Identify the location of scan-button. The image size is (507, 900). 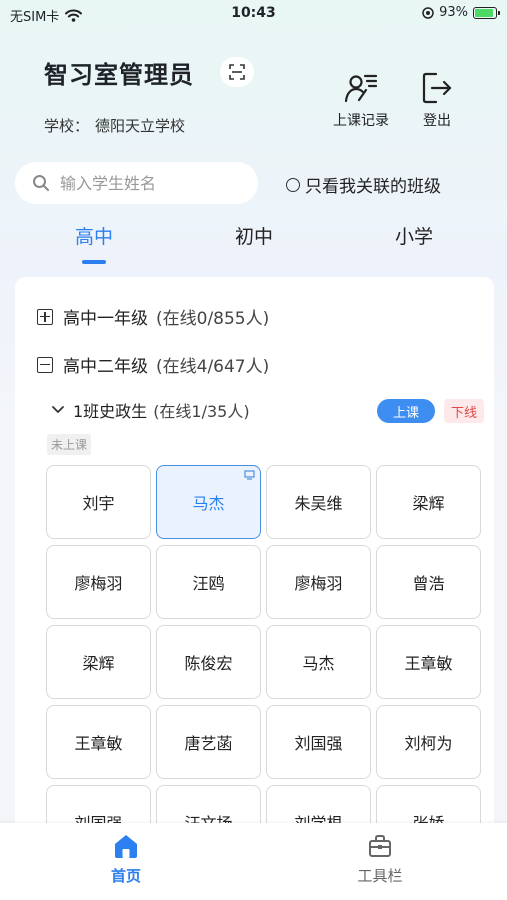
(237, 72).